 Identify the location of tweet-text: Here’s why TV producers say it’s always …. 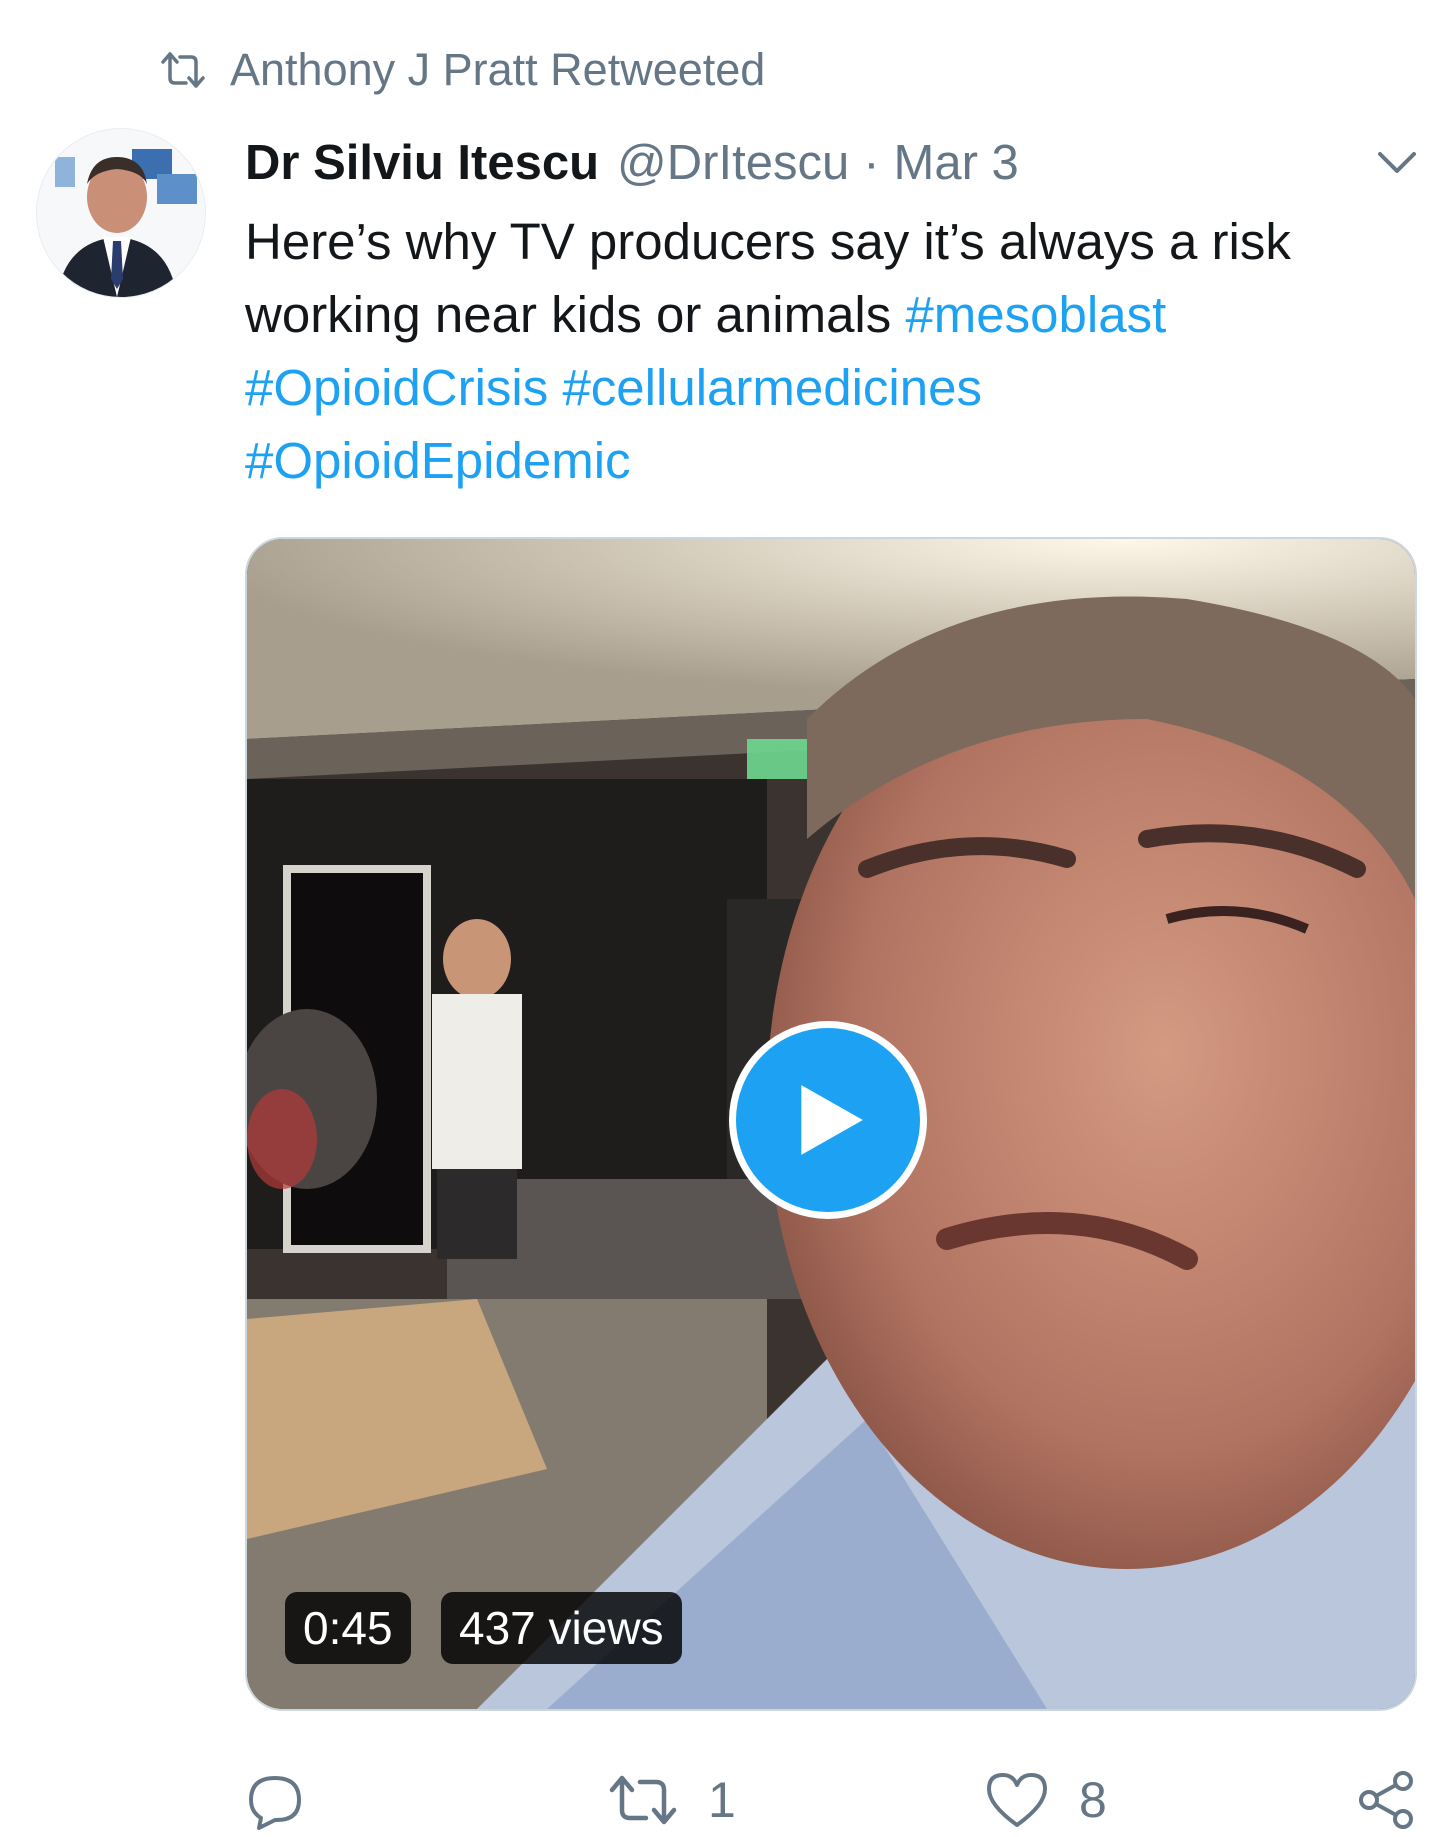
(830, 351).